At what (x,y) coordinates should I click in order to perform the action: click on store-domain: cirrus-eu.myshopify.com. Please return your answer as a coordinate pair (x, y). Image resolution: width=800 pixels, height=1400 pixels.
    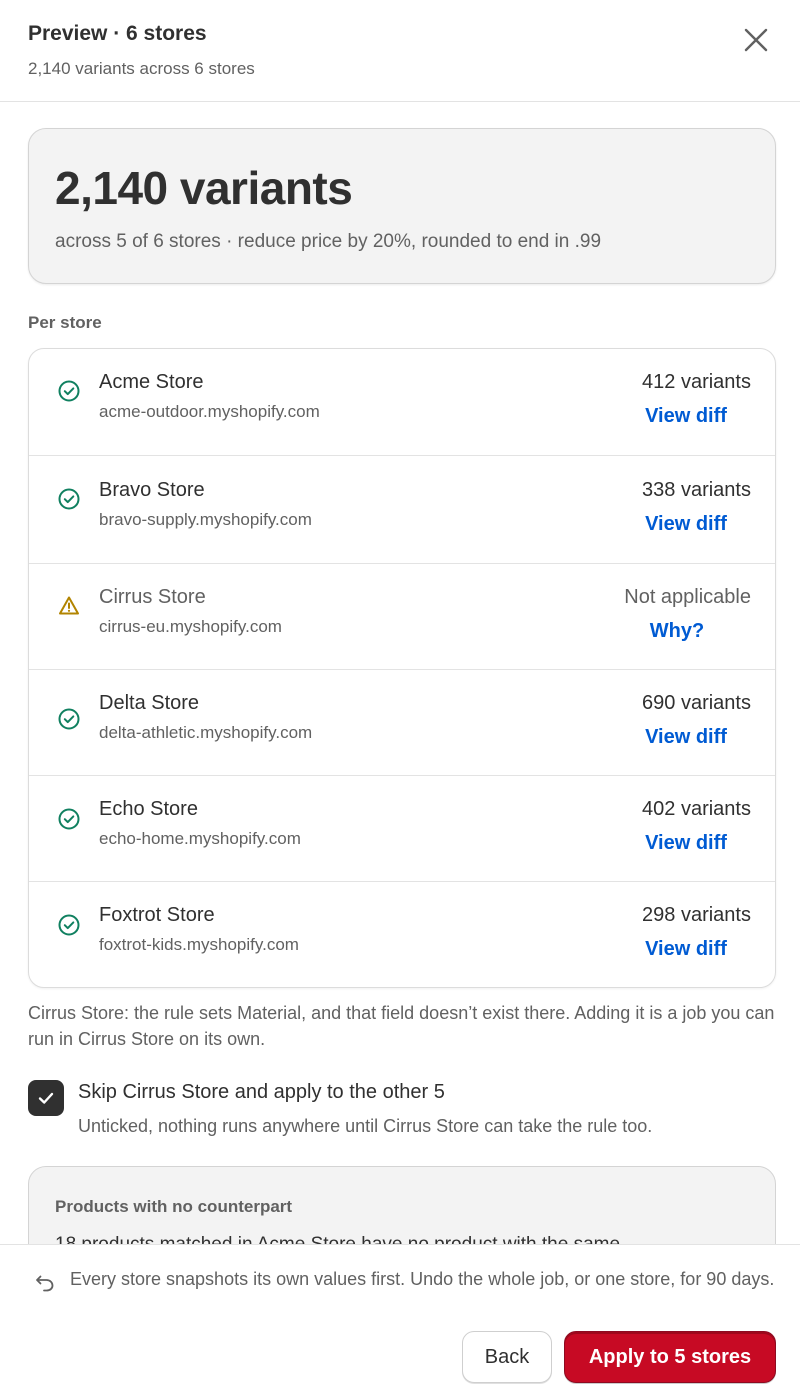
    Looking at the image, I should click on (190, 626).